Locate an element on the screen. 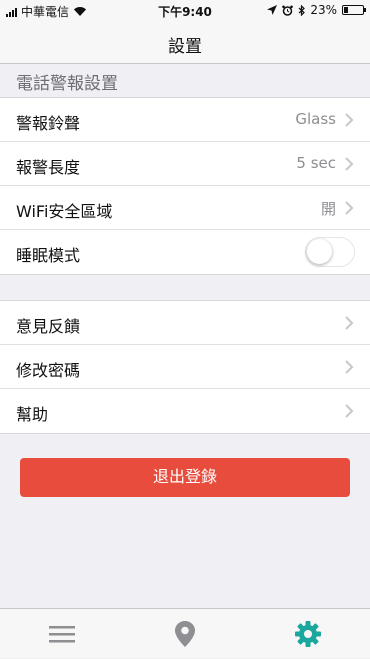 This screenshot has width=370, height=659. logout-label: 退出登錄 is located at coordinates (184, 477).